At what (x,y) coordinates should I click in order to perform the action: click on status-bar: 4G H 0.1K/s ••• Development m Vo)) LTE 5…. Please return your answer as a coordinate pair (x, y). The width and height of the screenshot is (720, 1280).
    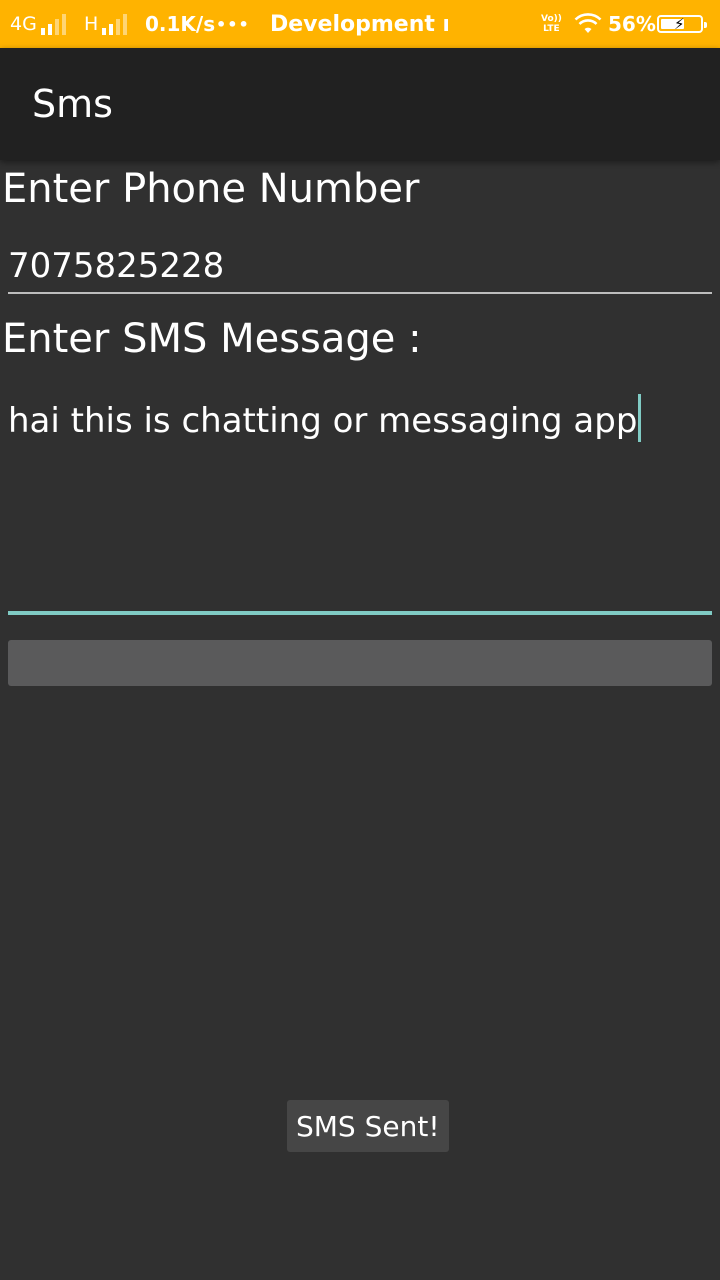
    Looking at the image, I should click on (360, 24).